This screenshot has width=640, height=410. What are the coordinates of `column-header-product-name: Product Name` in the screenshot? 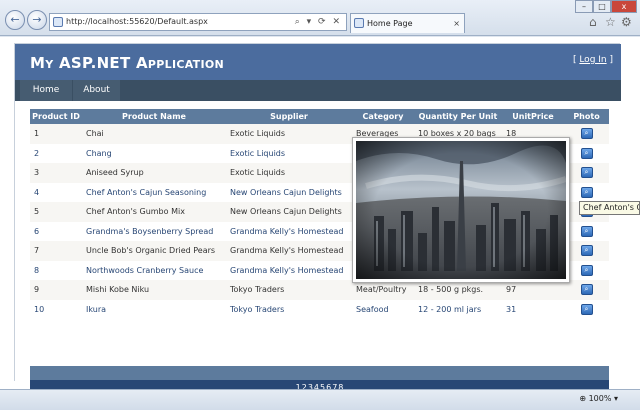 It's located at (154, 116).